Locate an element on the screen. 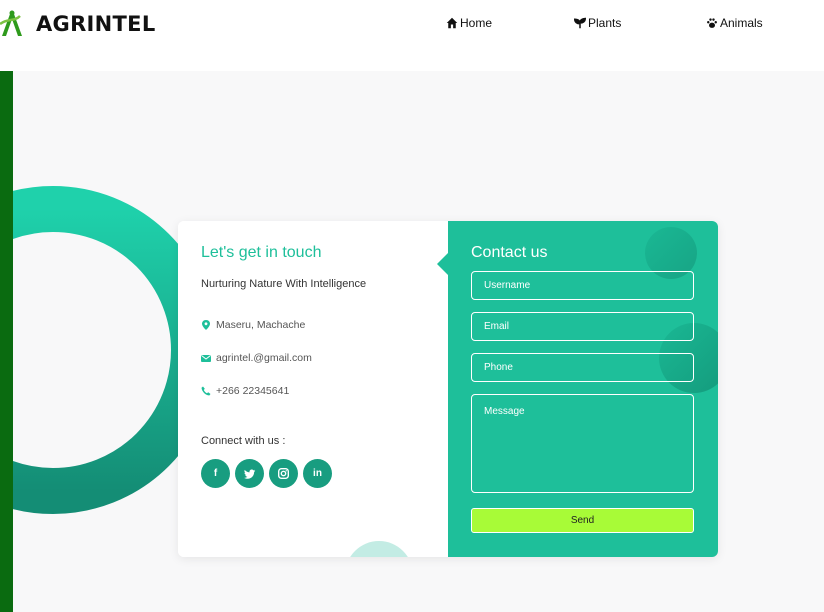 The image size is (824, 612). phone-icon is located at coordinates (206, 391).